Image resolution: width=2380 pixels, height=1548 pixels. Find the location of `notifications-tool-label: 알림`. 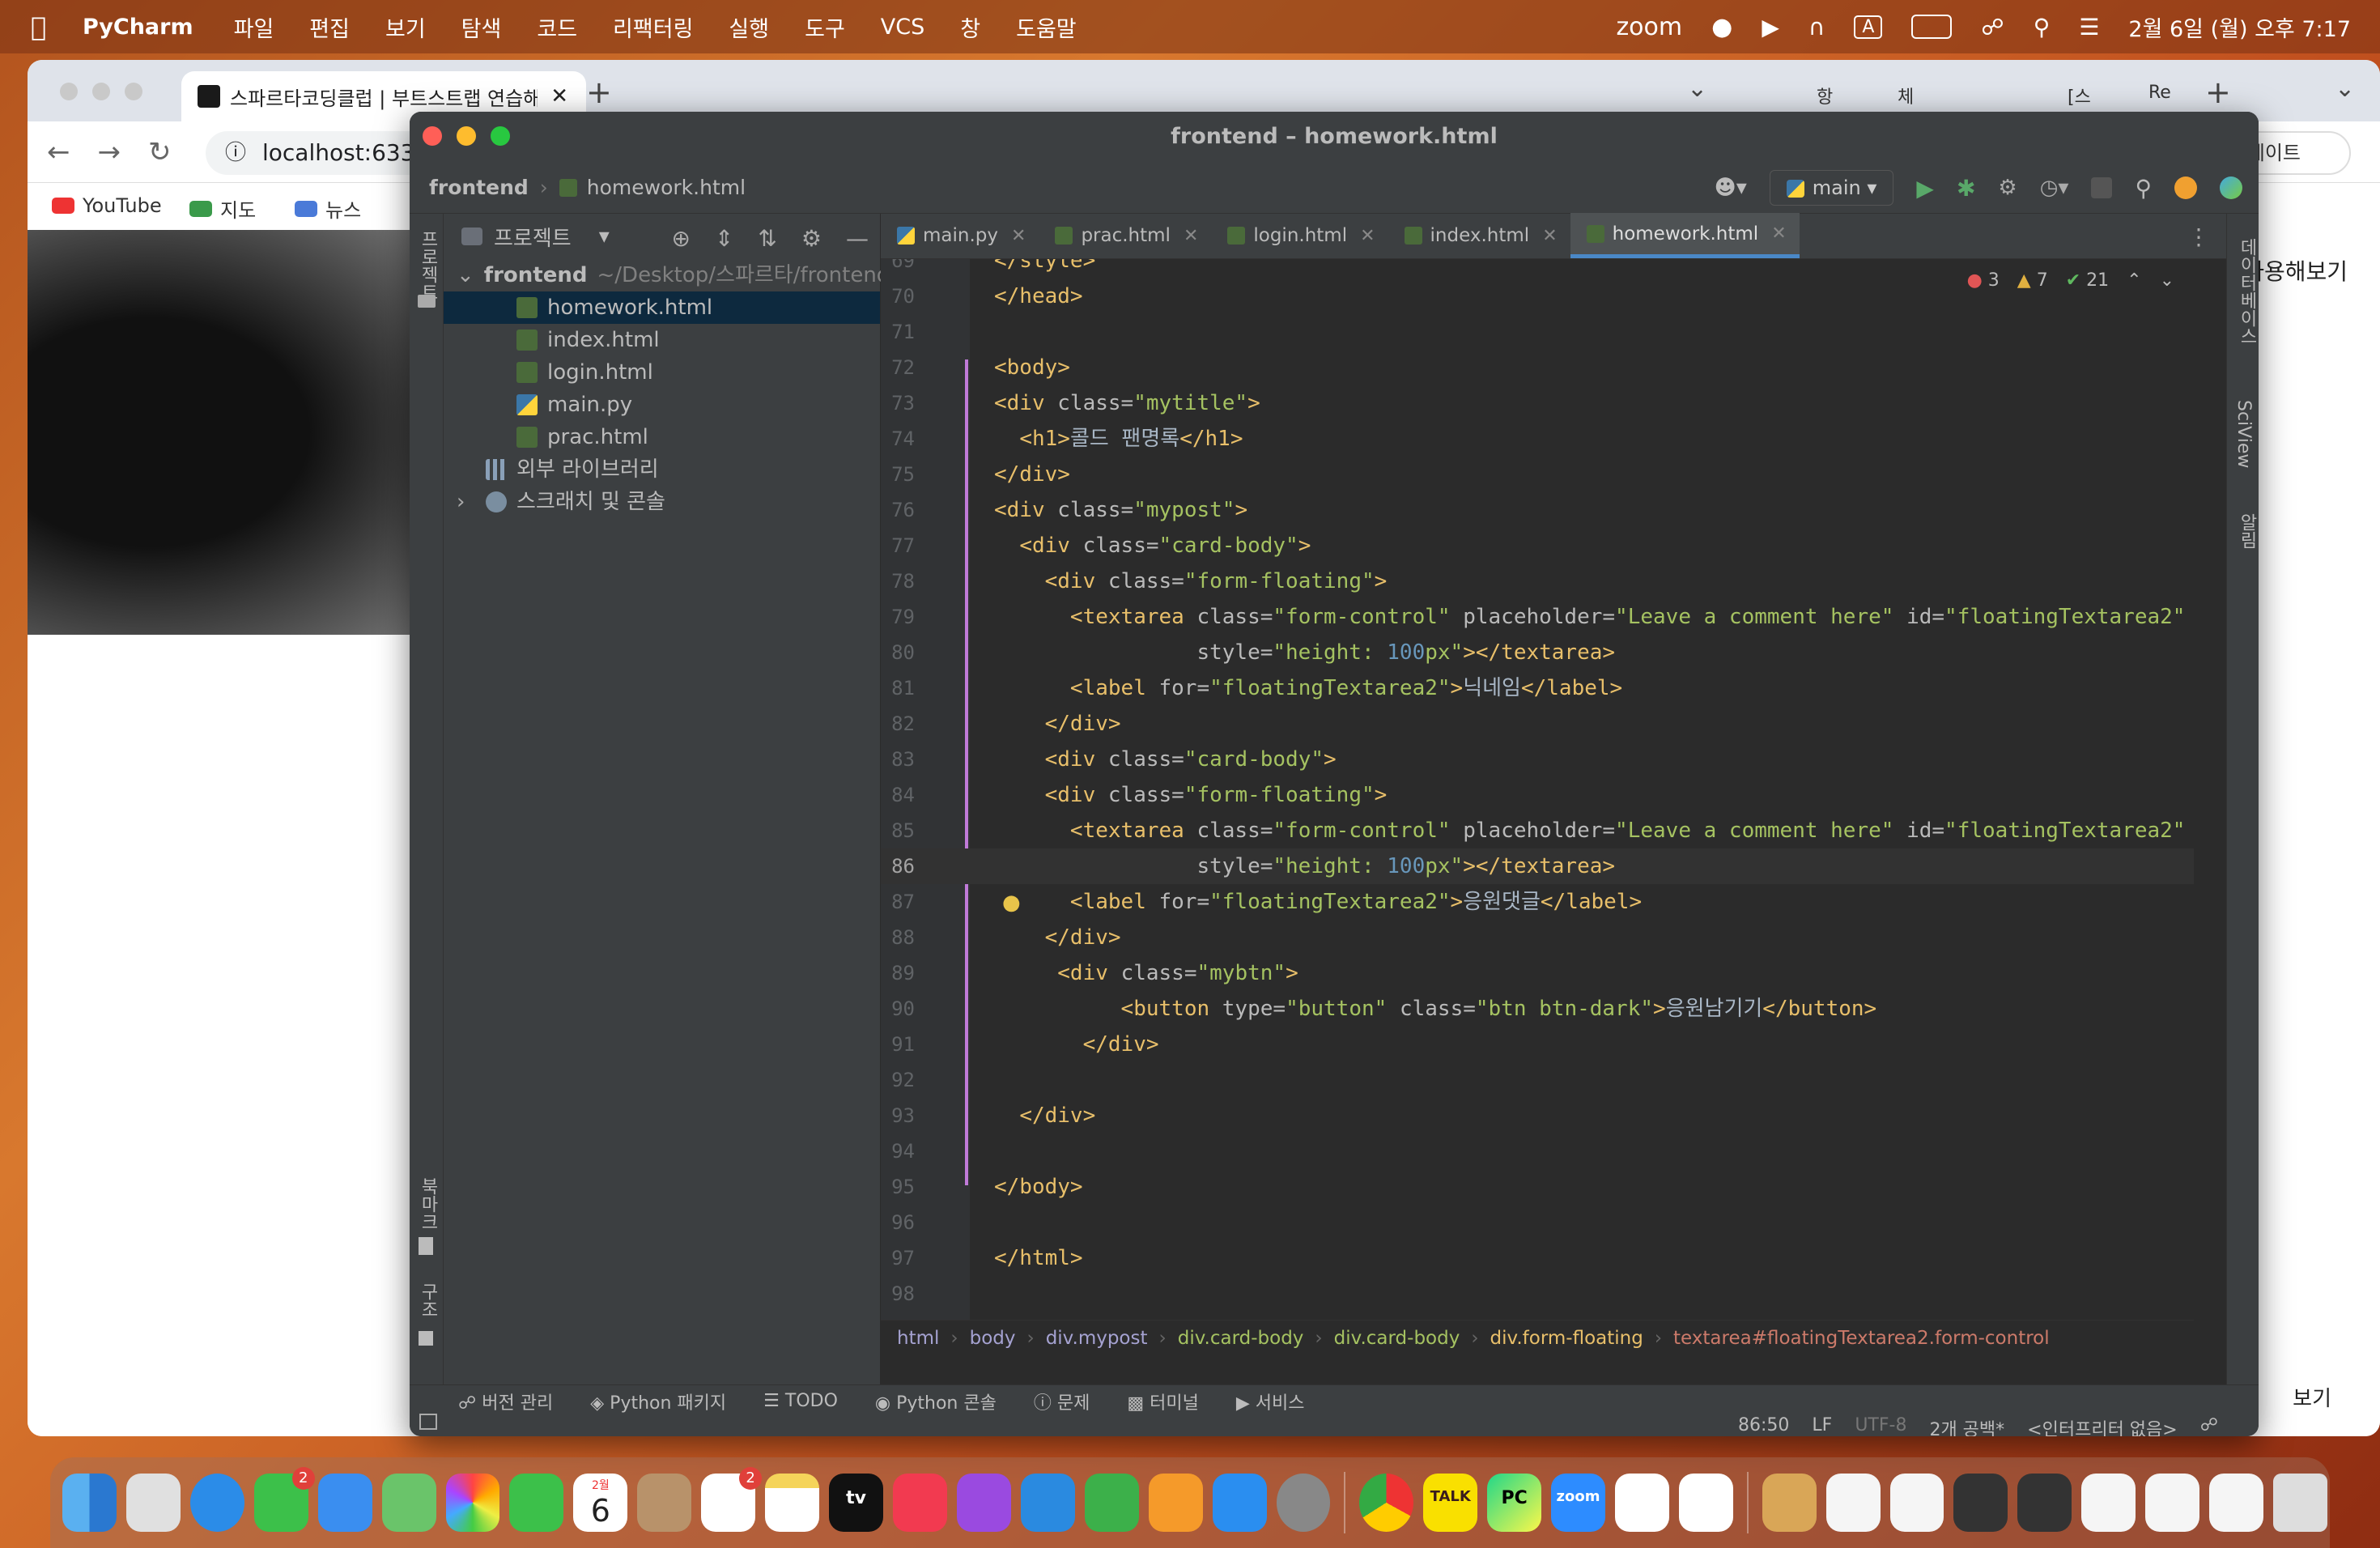

notifications-tool-label: 알림 is located at coordinates (2246, 531).